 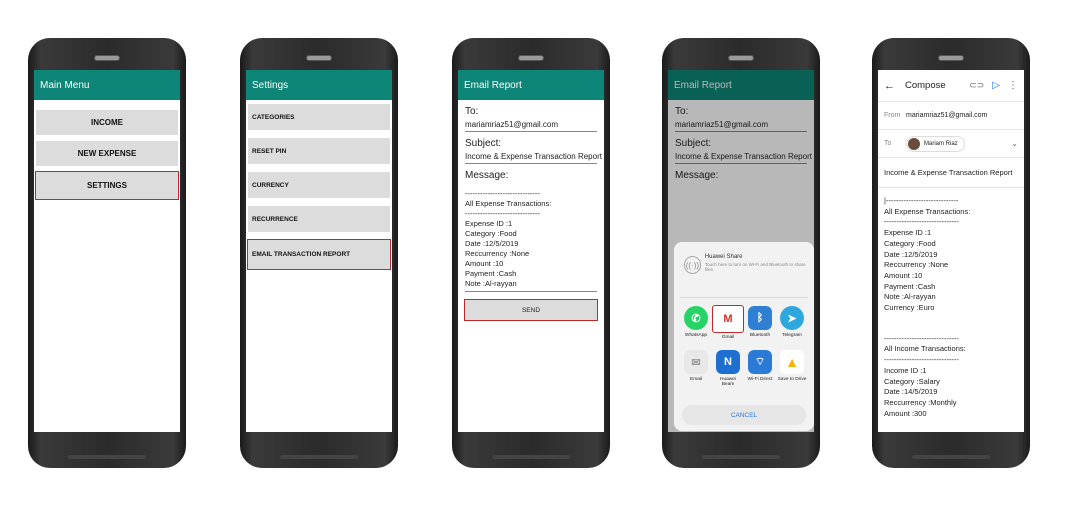 I want to click on to-label: To, so click(x=888, y=143).